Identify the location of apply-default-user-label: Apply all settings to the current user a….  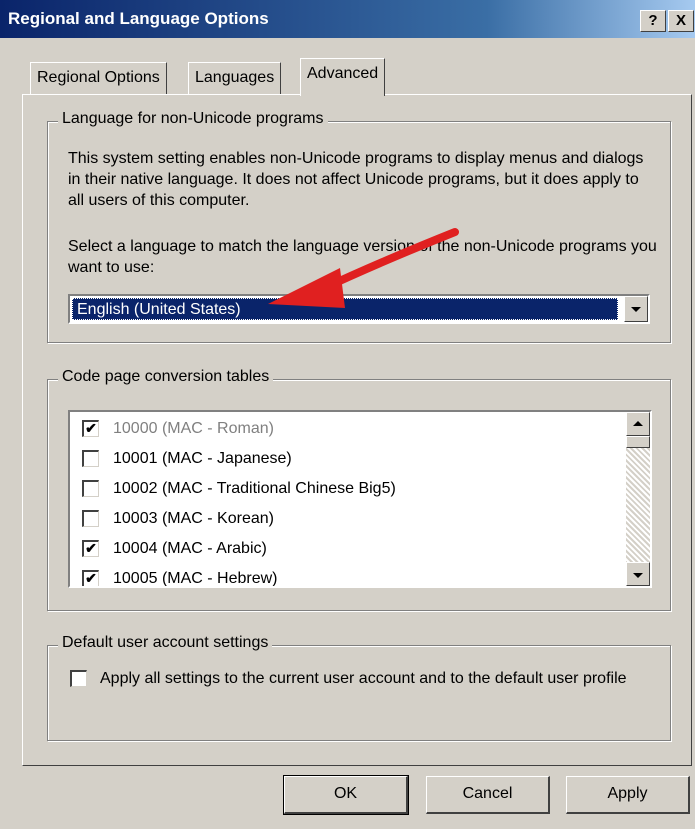
(363, 678).